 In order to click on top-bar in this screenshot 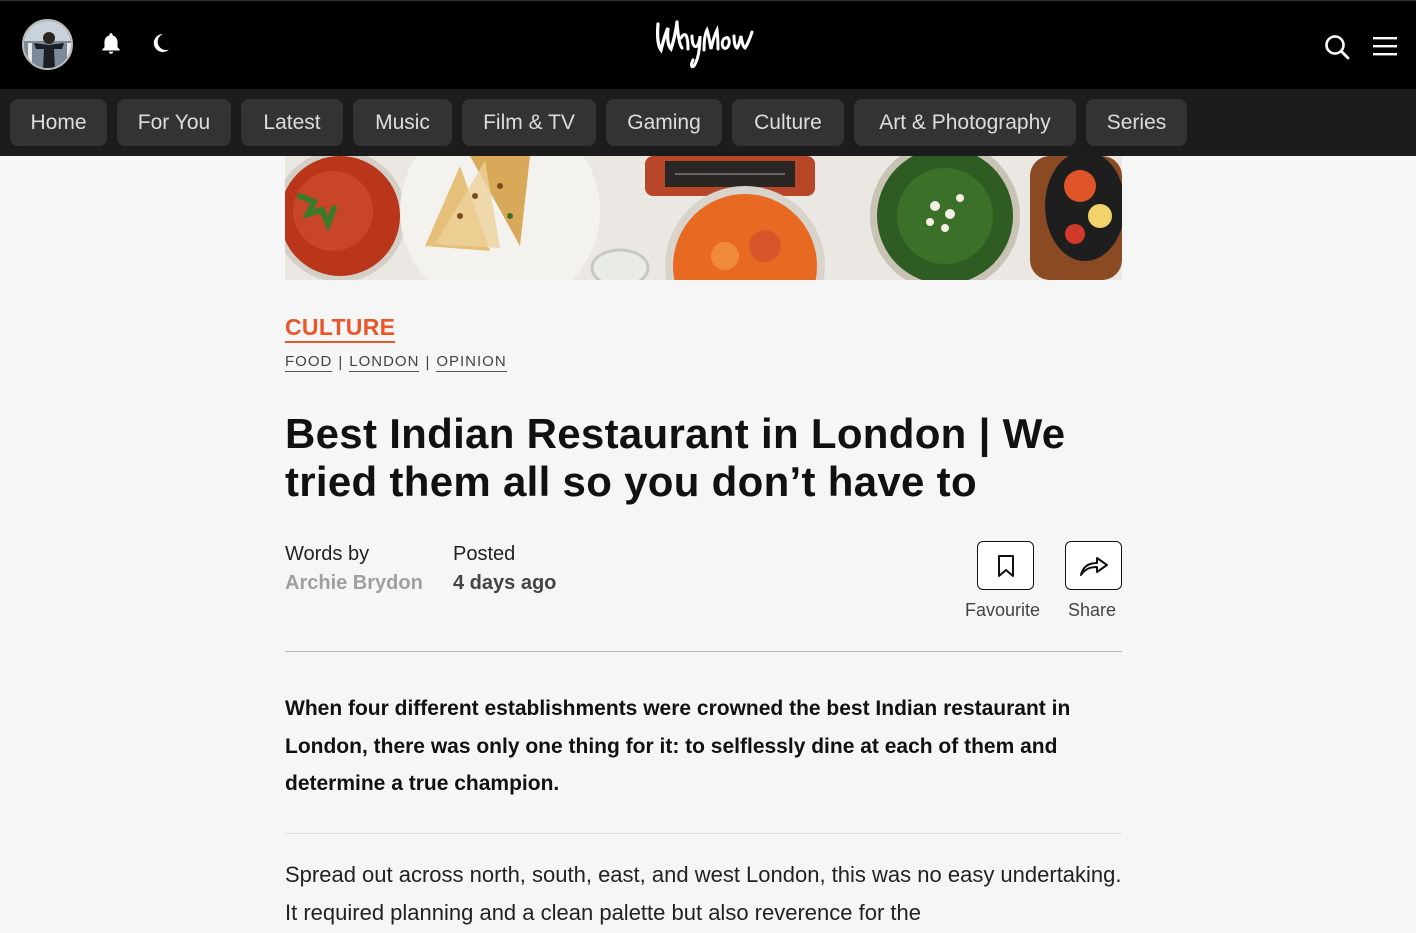, I will do `click(708, 44)`.